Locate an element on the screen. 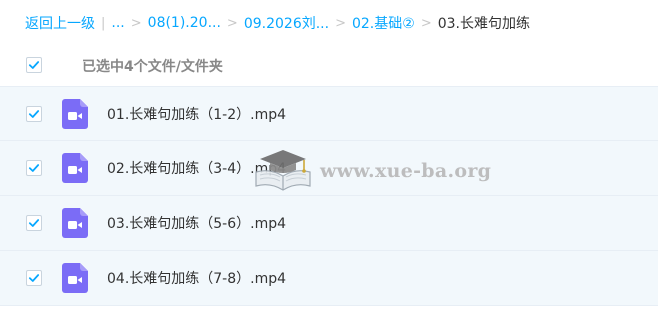  file-name: 03.长难句加练（5-6）.mp4 is located at coordinates (196, 223).